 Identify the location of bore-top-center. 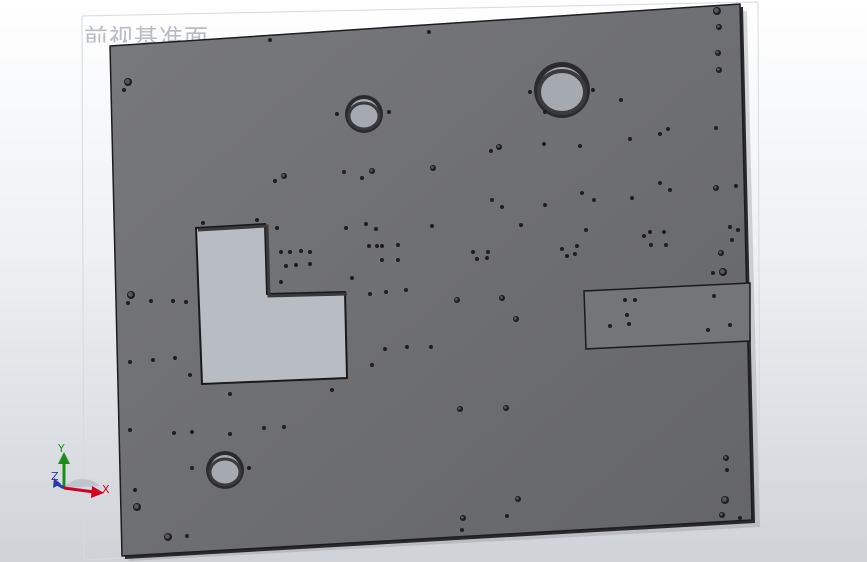
(364, 114).